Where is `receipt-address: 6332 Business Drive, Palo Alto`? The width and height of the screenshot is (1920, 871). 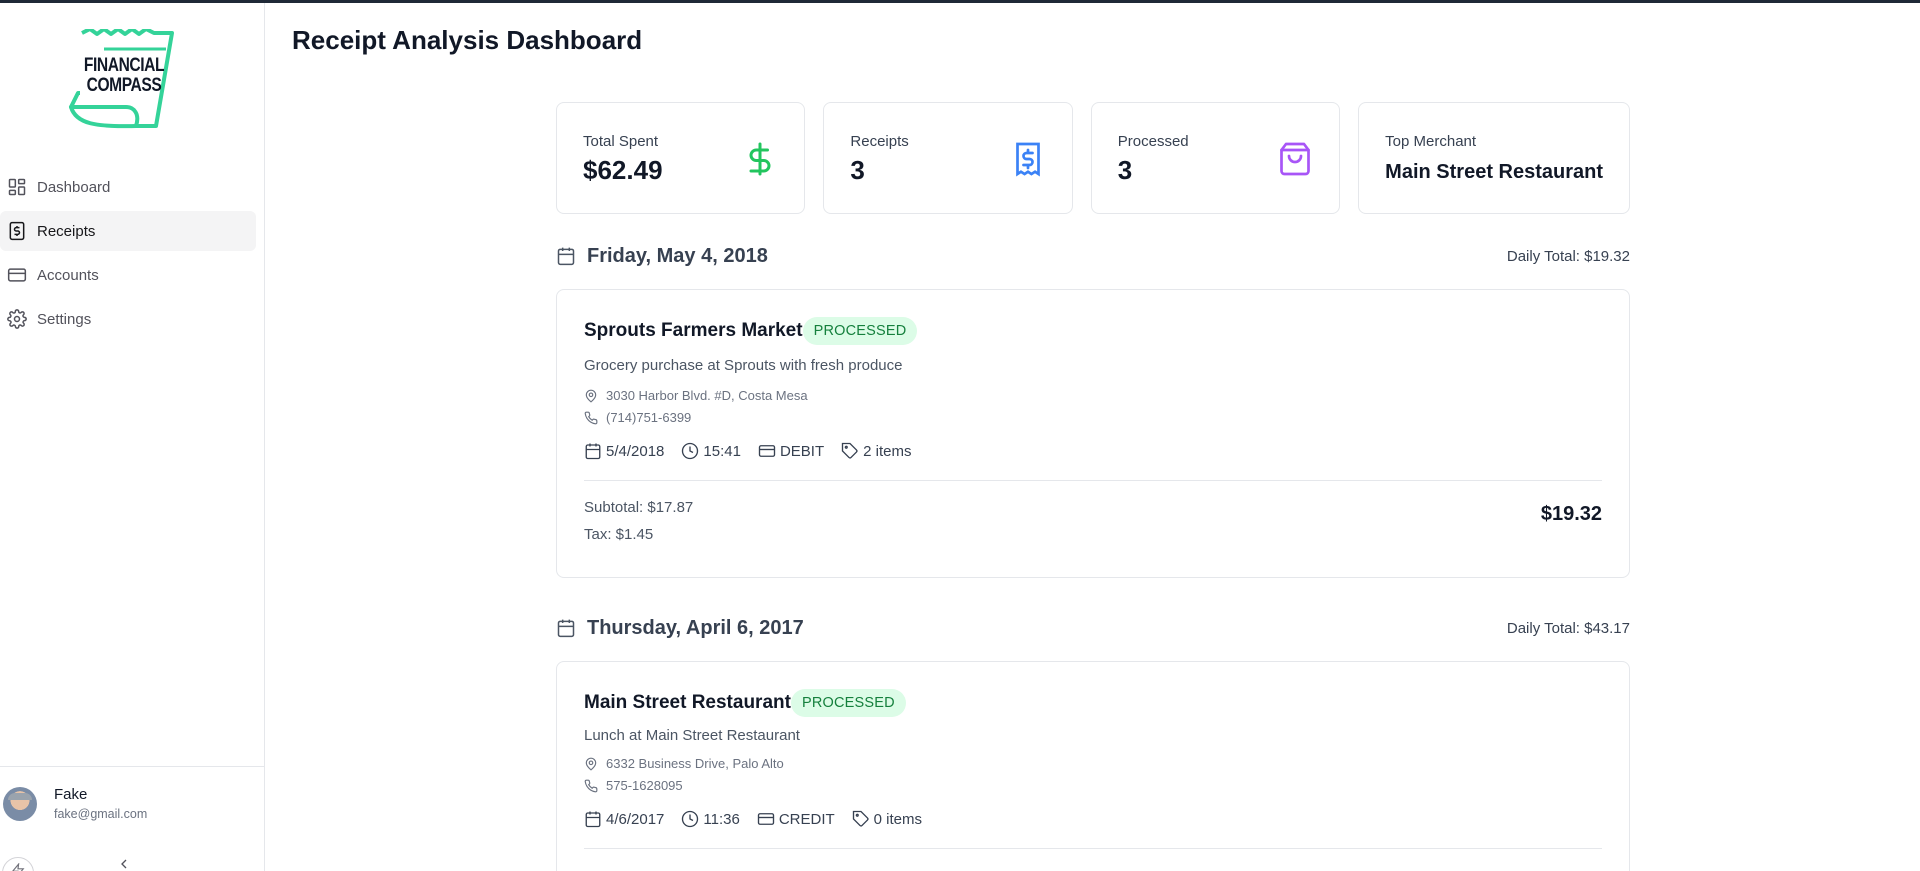
receipt-address: 6332 Business Drive, Palo Alto is located at coordinates (1093, 763).